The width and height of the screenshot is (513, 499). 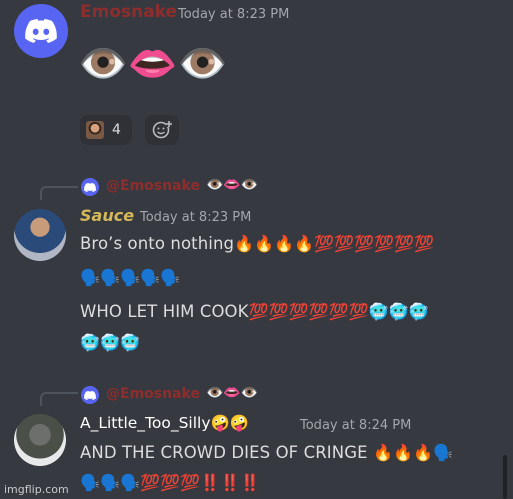 What do you see at coordinates (338, 311) in the screenshot?
I see `message-emojis: 💯💯💯💯💯💯🥶🥶🥶` at bounding box center [338, 311].